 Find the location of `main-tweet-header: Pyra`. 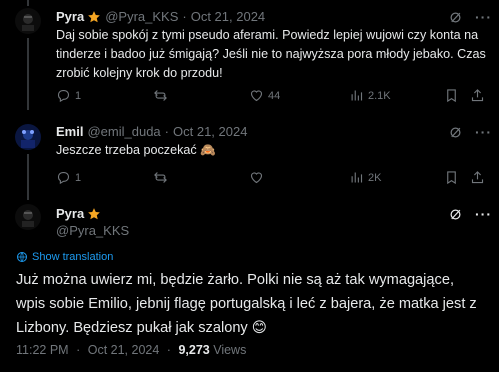

main-tweet-header: Pyra is located at coordinates (78, 213).